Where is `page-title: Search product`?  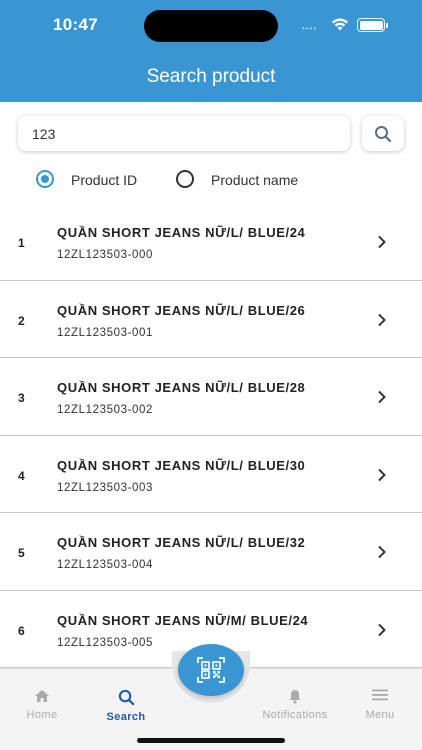
page-title: Search product is located at coordinates (211, 76).